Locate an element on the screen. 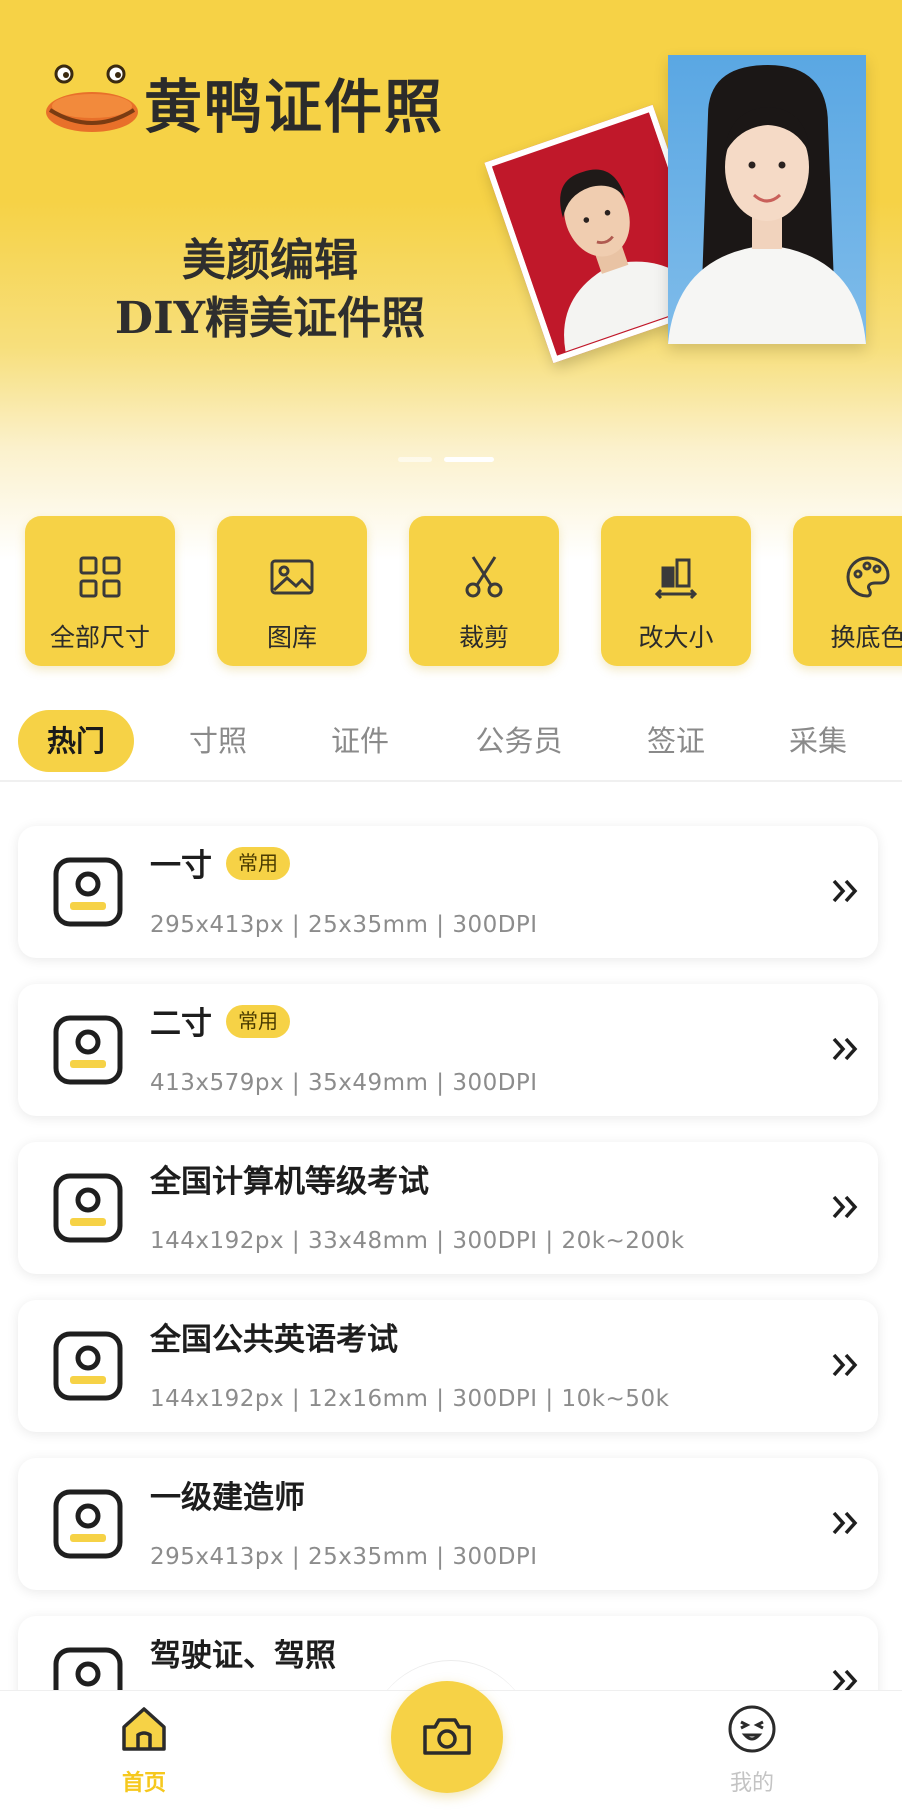  slogan-line-1: 美颜编辑 is located at coordinates (270, 260).